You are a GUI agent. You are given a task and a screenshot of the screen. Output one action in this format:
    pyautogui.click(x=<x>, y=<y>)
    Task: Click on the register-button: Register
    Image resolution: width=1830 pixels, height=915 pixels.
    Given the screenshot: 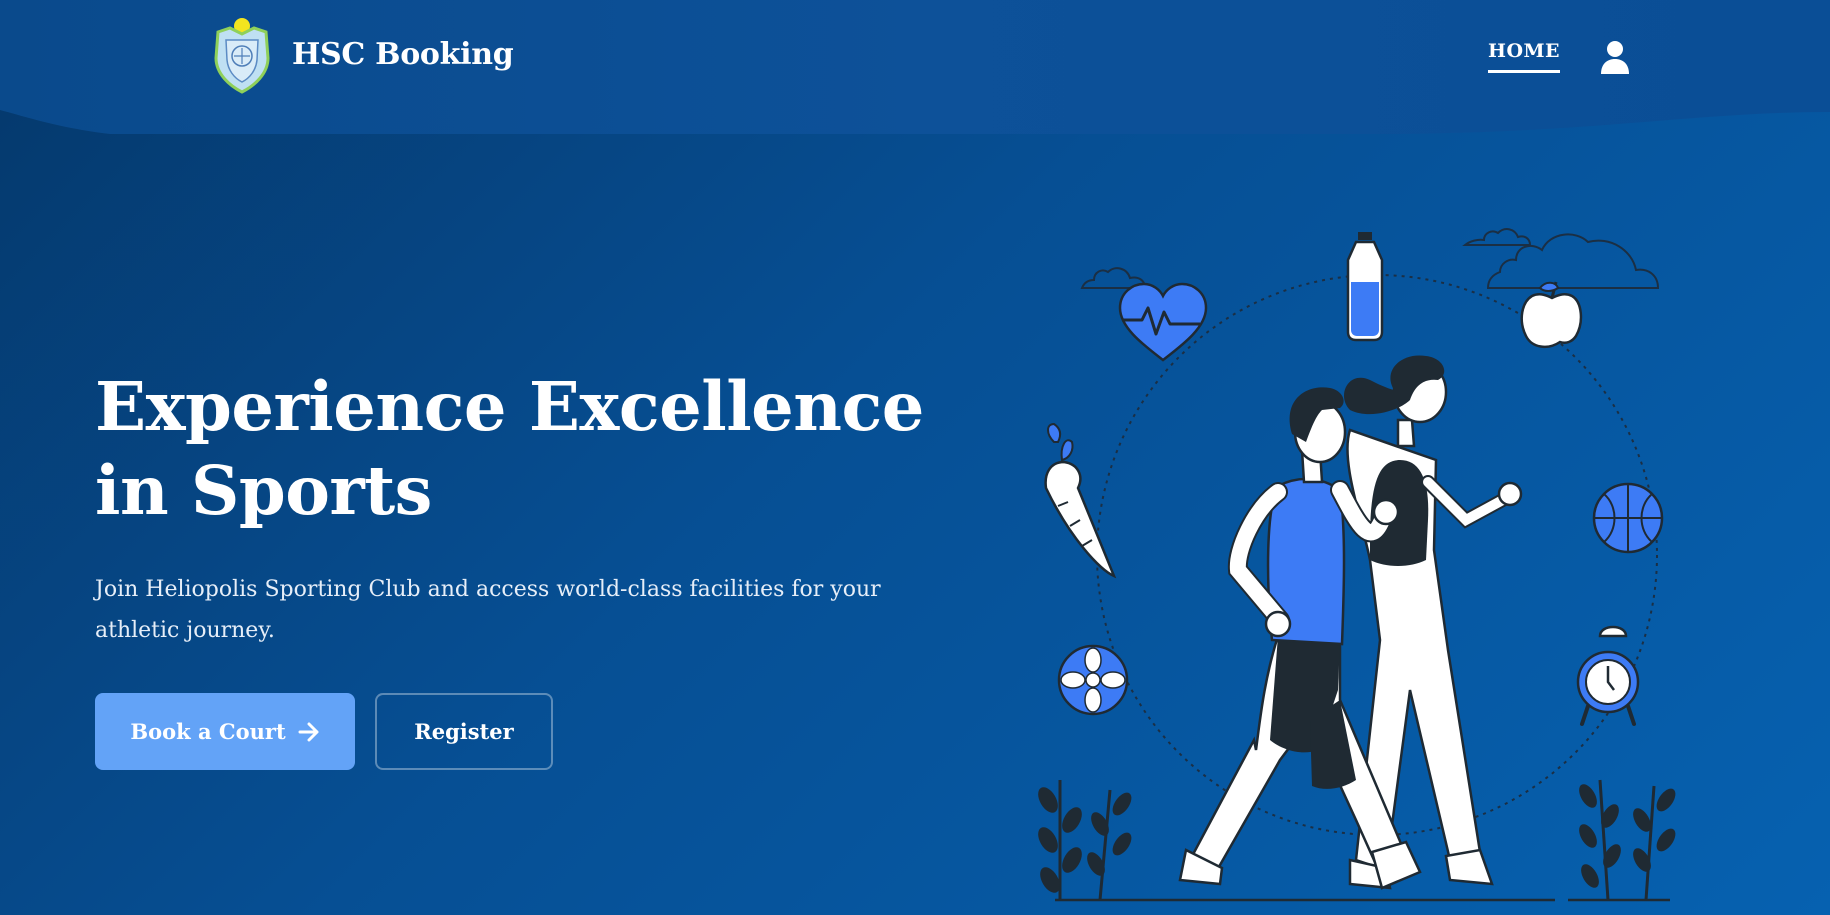 What is the action you would take?
    pyautogui.click(x=464, y=731)
    